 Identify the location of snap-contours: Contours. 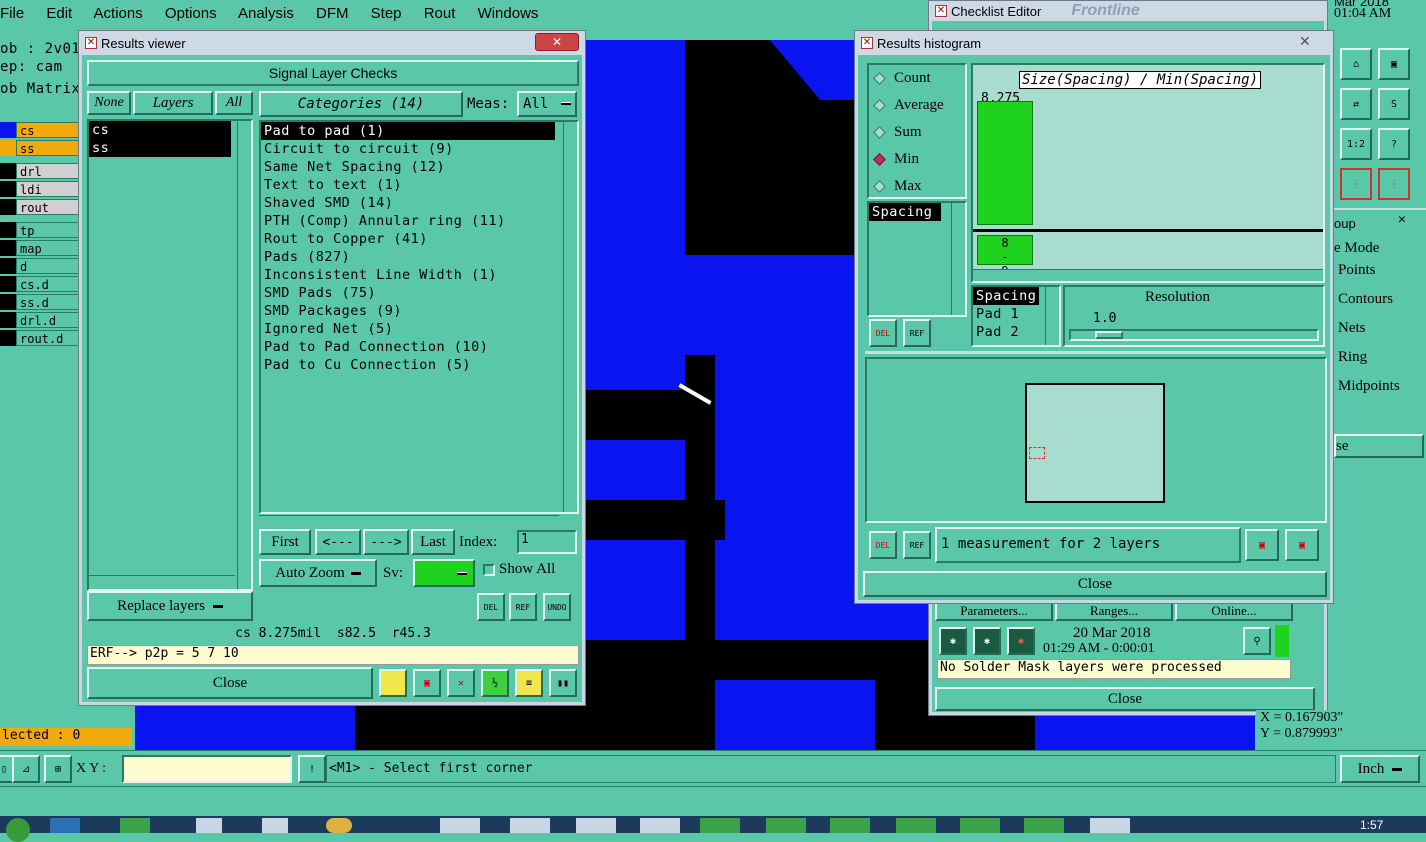
(1365, 299).